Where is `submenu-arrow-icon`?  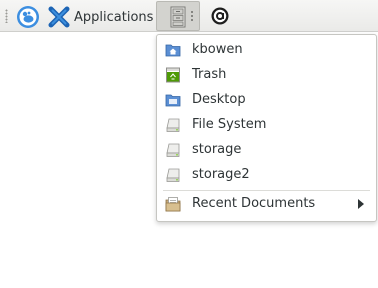
submenu-arrow-icon is located at coordinates (361, 204).